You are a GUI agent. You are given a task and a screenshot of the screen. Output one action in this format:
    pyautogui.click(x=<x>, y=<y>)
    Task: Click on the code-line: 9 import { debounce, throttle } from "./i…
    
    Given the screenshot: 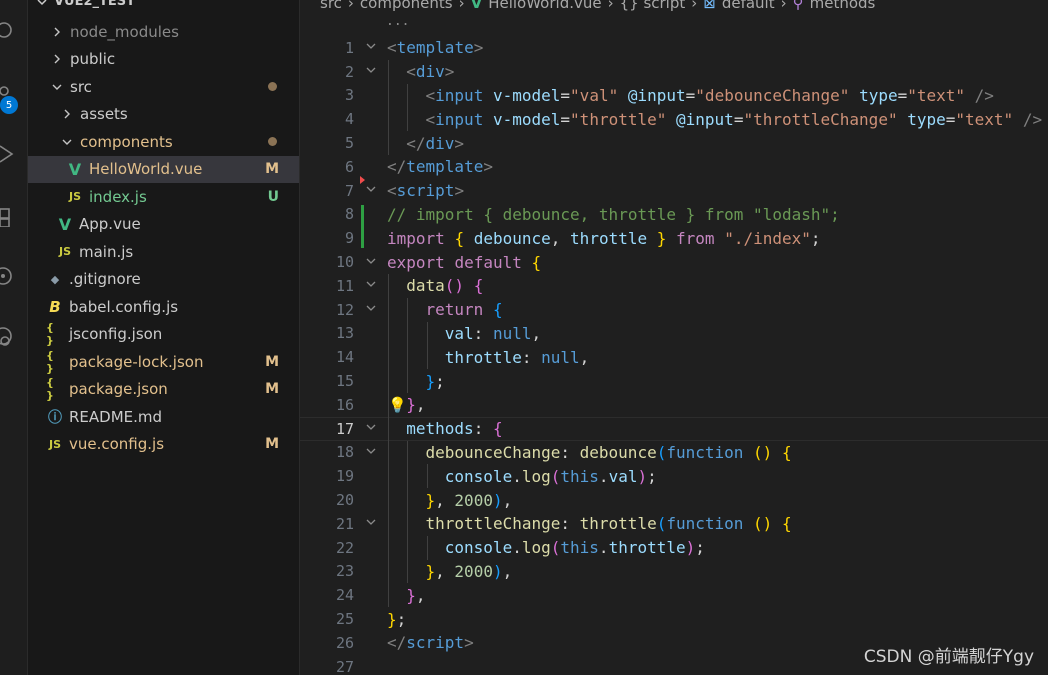 What is the action you would take?
    pyautogui.click(x=674, y=238)
    